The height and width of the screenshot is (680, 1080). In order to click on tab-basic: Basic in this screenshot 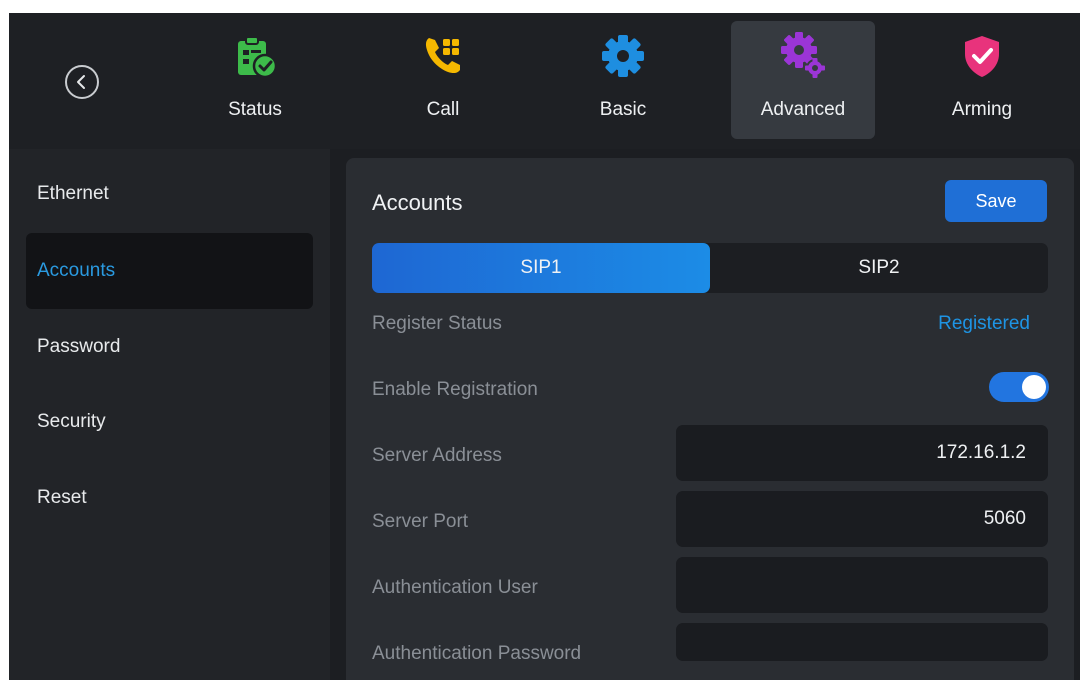, I will do `click(623, 80)`.